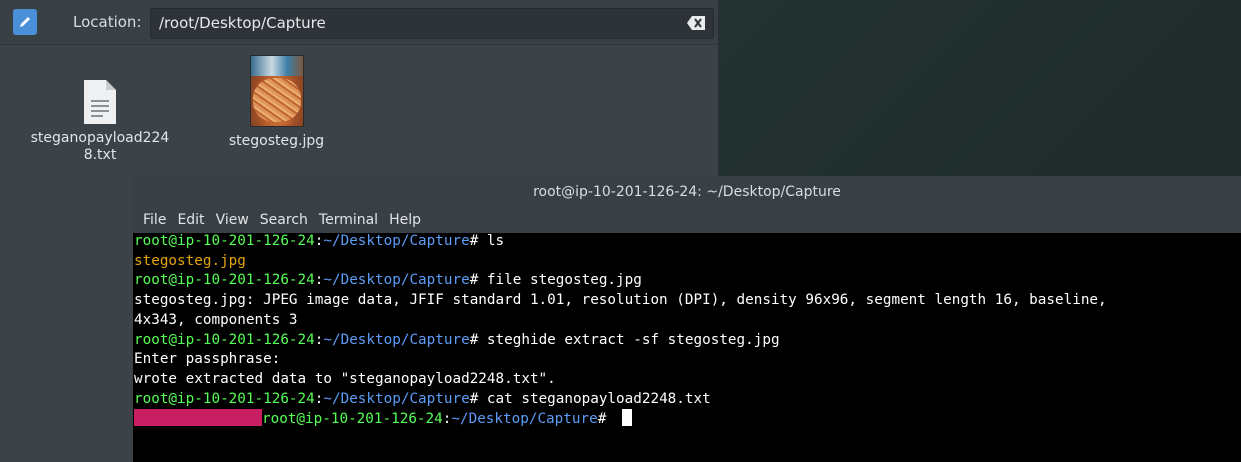 The image size is (1241, 462). I want to click on menu-help: Help, so click(405, 220).